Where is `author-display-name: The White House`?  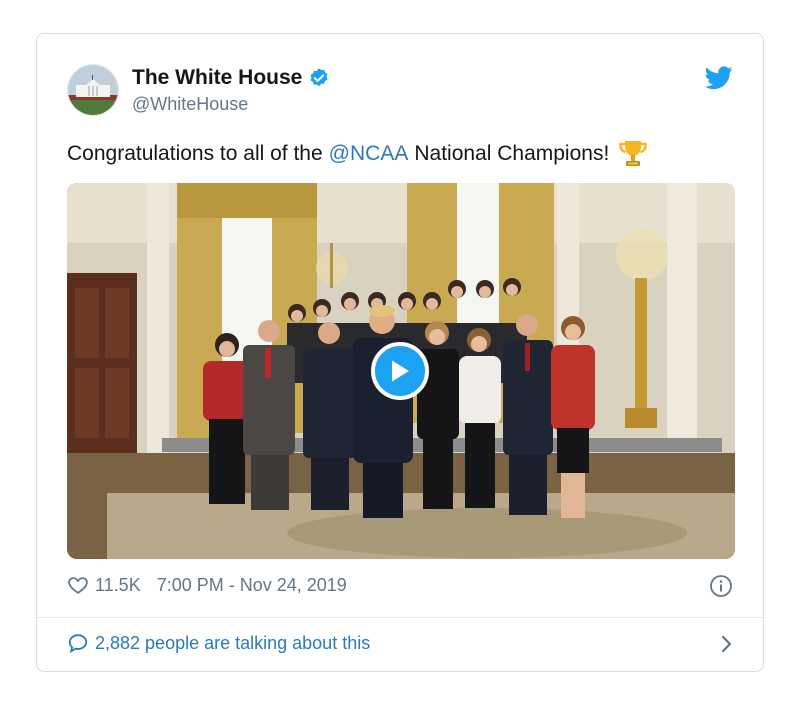
author-display-name: The White House is located at coordinates (231, 78).